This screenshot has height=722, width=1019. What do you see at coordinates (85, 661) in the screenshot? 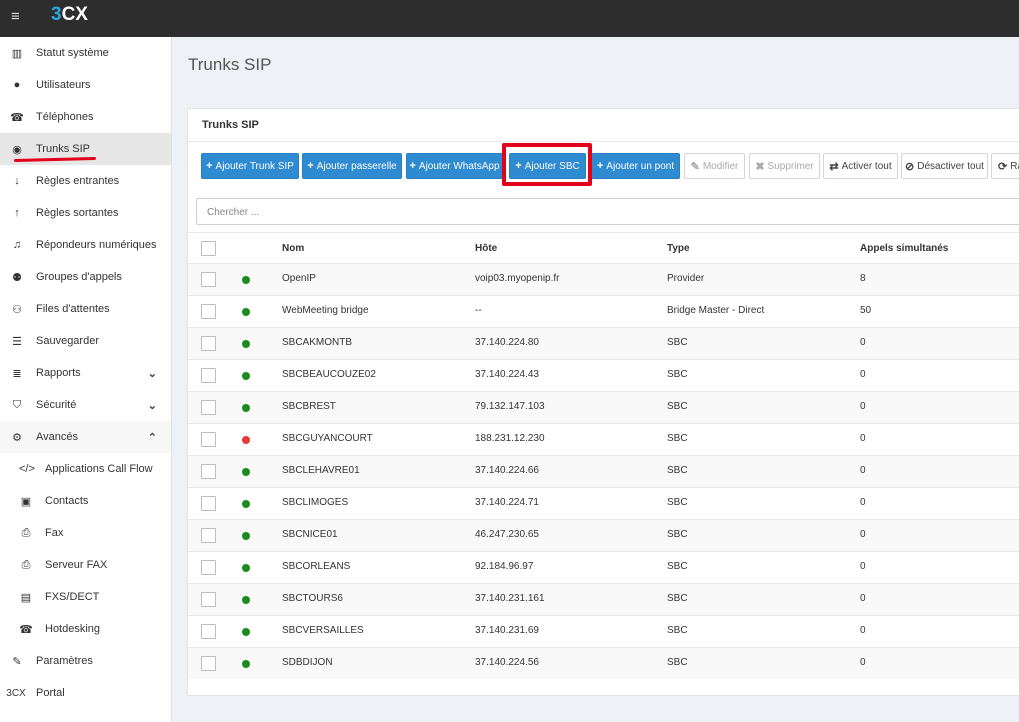
I see `sidebar-item-parametres: ✎ Paramètres` at bounding box center [85, 661].